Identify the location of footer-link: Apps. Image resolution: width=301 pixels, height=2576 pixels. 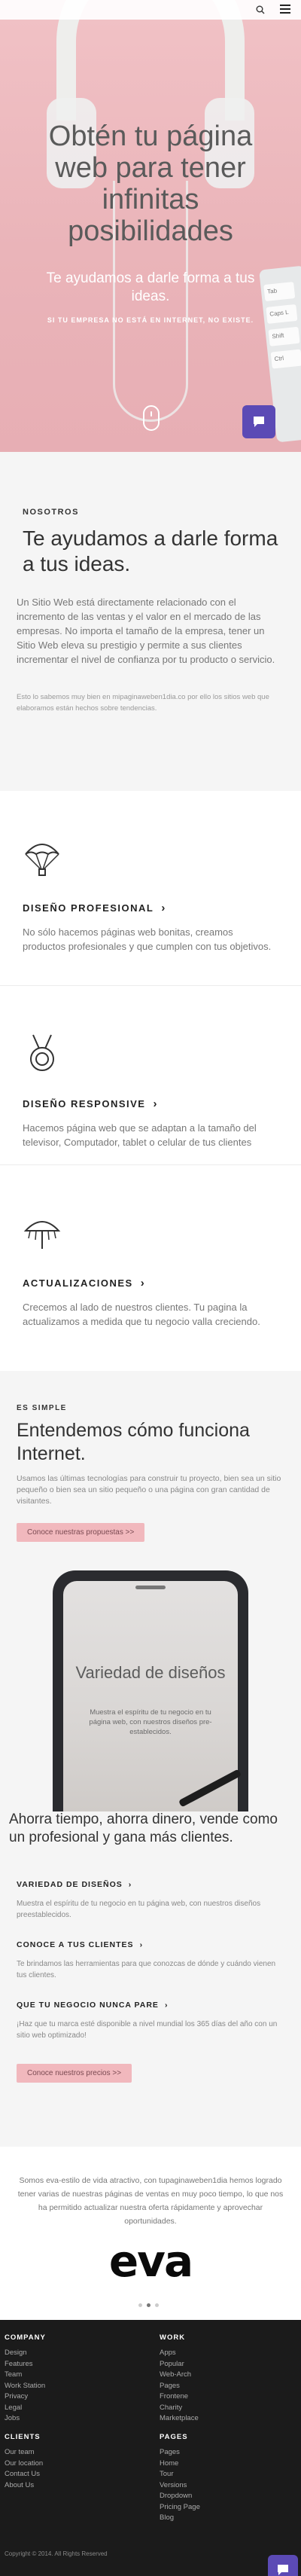
(179, 2354).